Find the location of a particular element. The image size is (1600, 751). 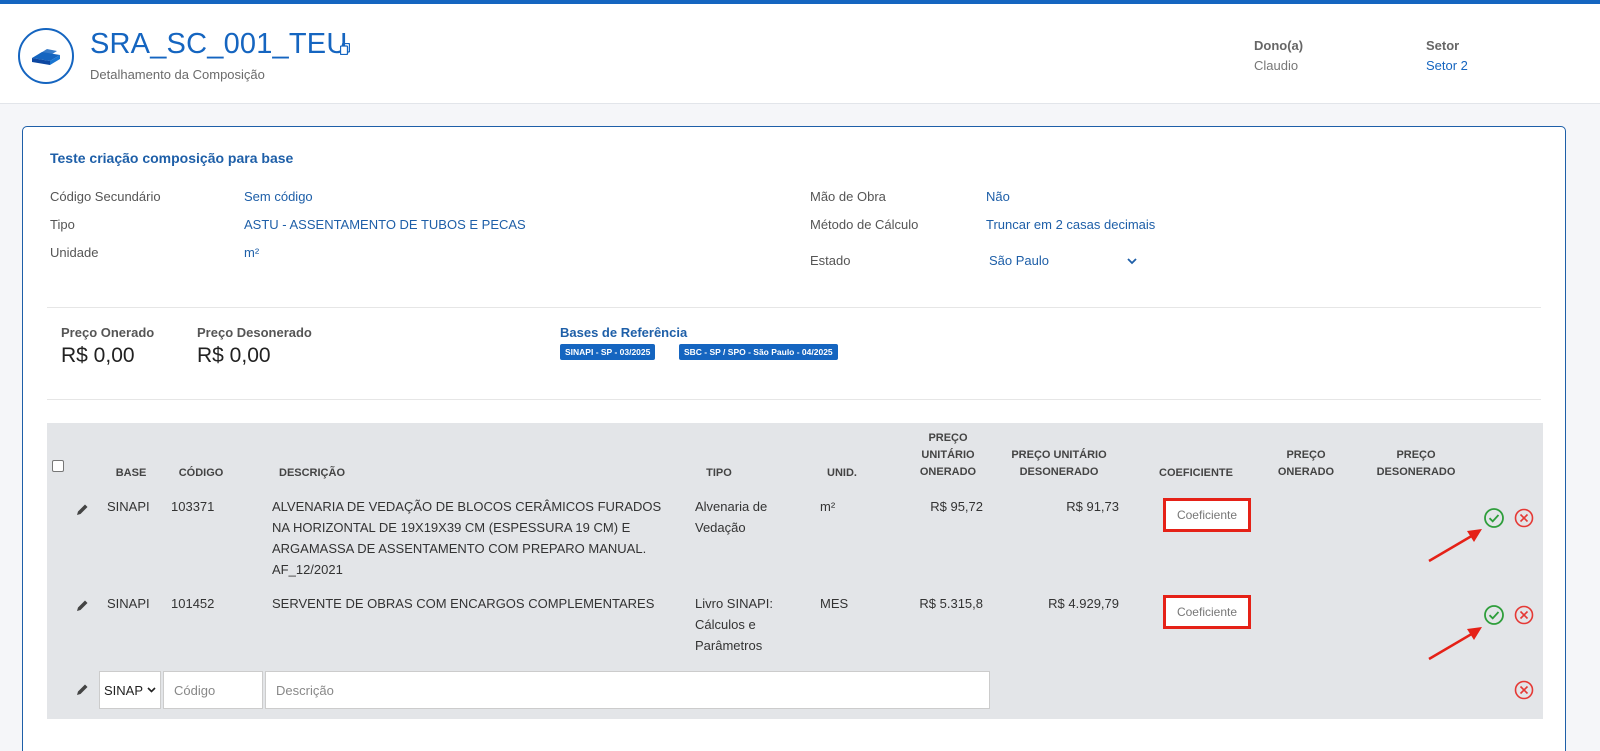

owner-value: Claudio is located at coordinates (1276, 65).